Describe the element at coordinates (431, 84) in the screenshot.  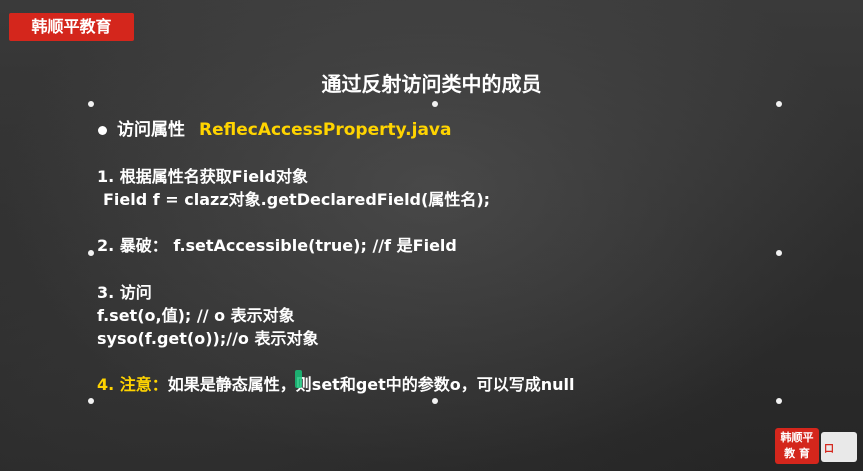
I see `slide-title: 通过反射访问类中的成员` at that location.